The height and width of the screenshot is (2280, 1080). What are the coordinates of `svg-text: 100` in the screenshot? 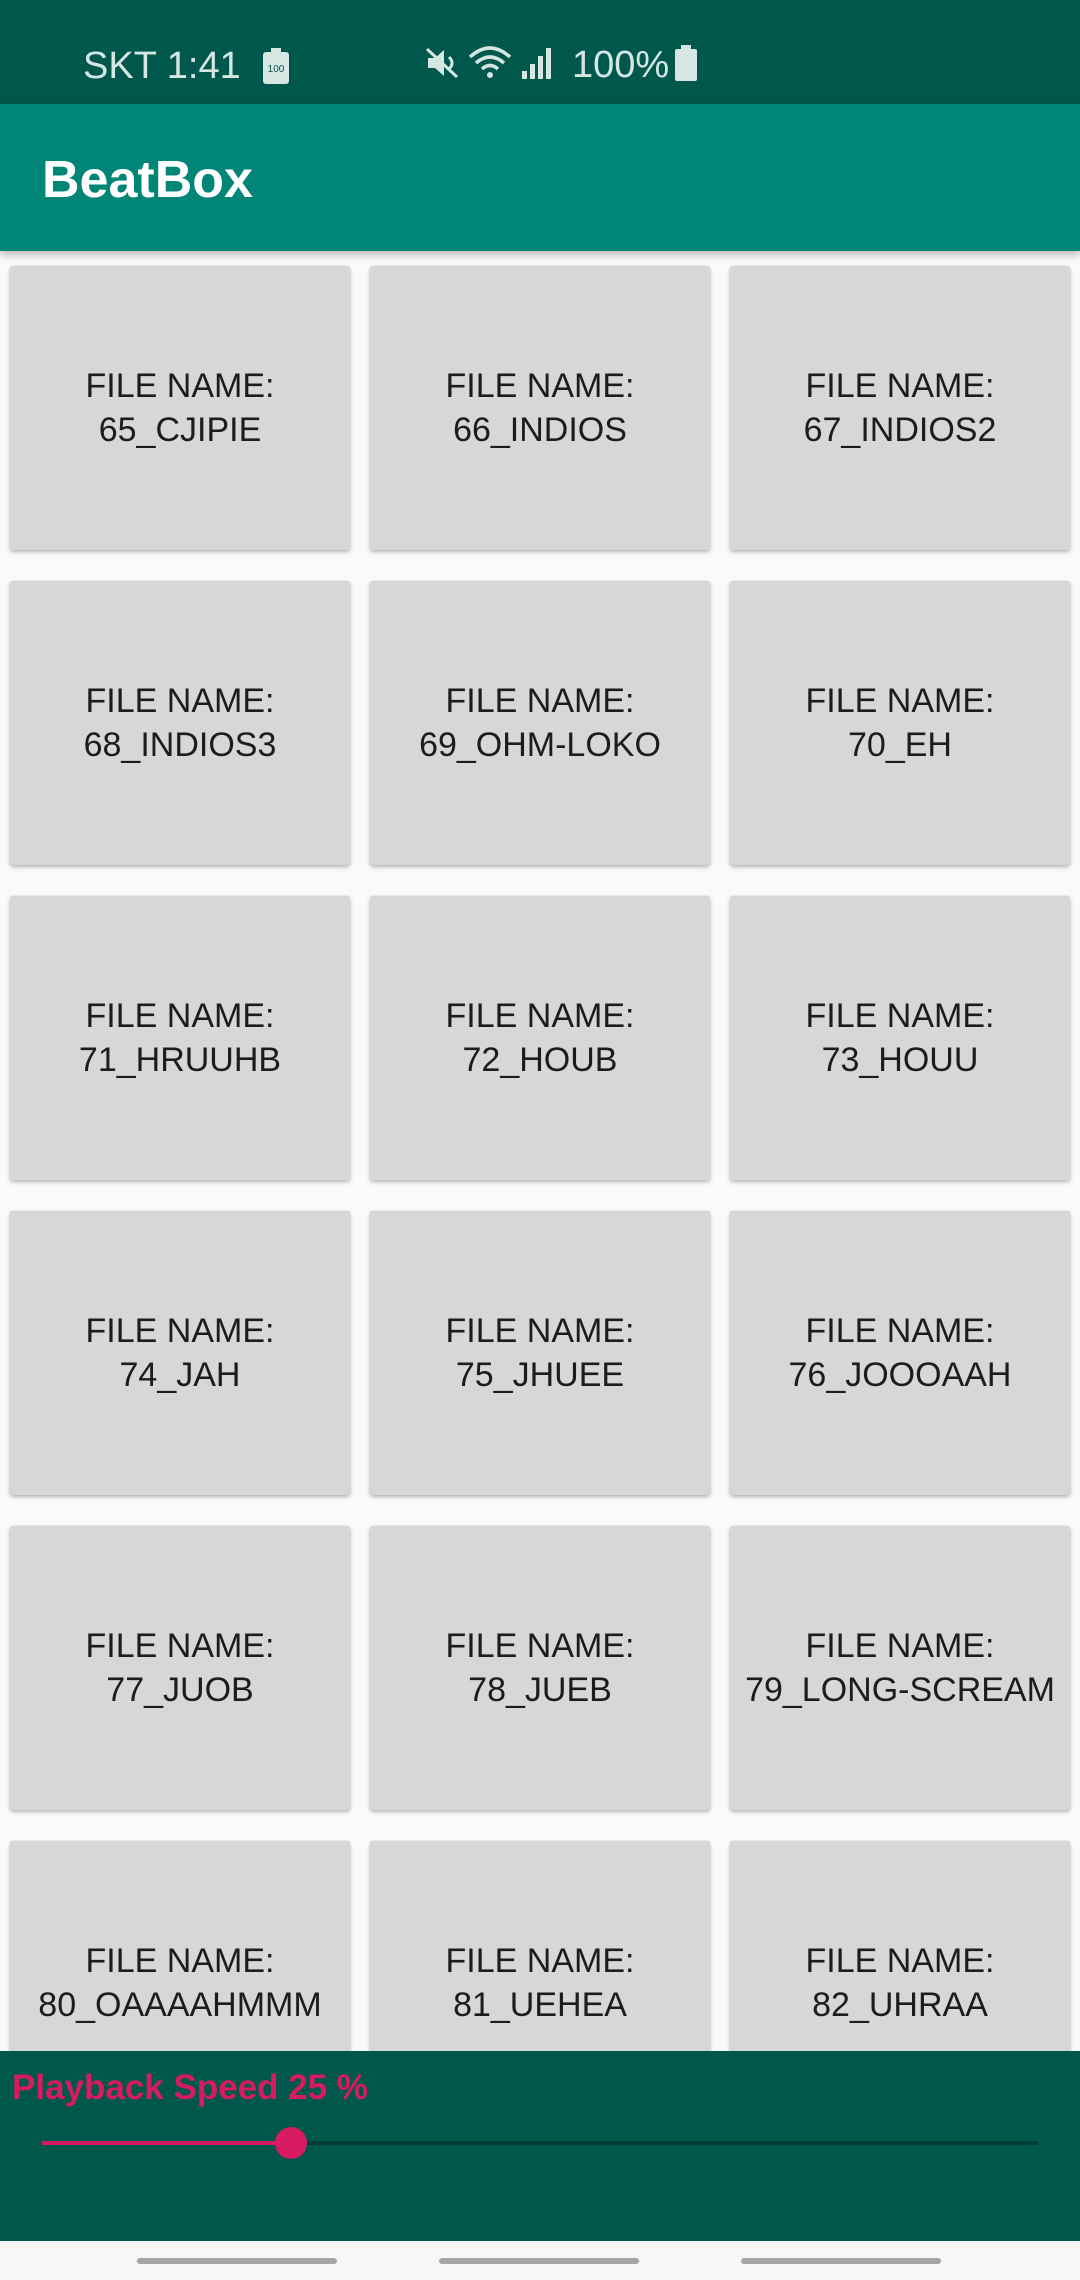 It's located at (276, 69).